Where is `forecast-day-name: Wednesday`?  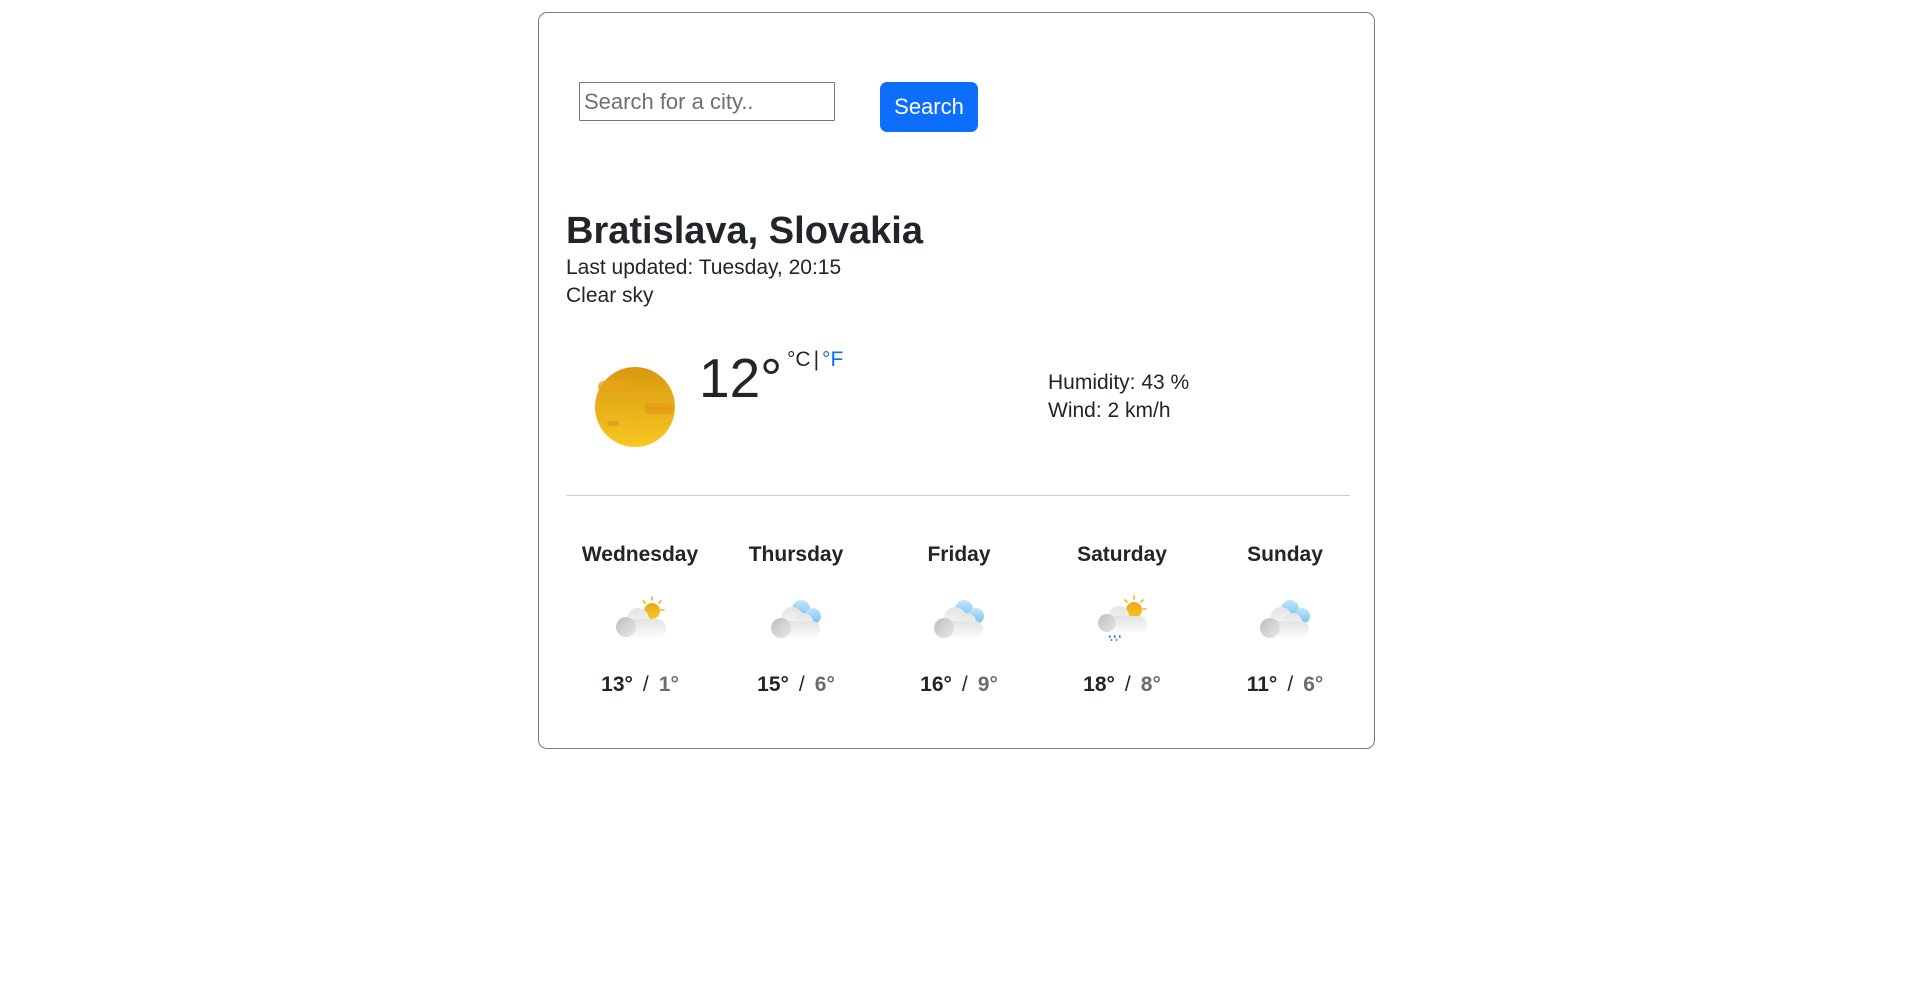
forecast-day-name: Wednesday is located at coordinates (640, 554).